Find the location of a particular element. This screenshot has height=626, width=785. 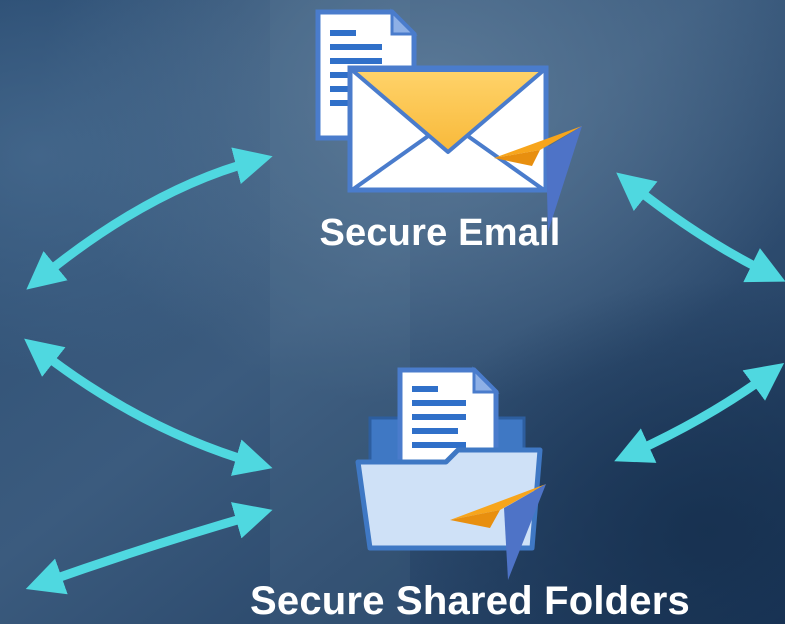

shared-folder-icon is located at coordinates (450, 473).